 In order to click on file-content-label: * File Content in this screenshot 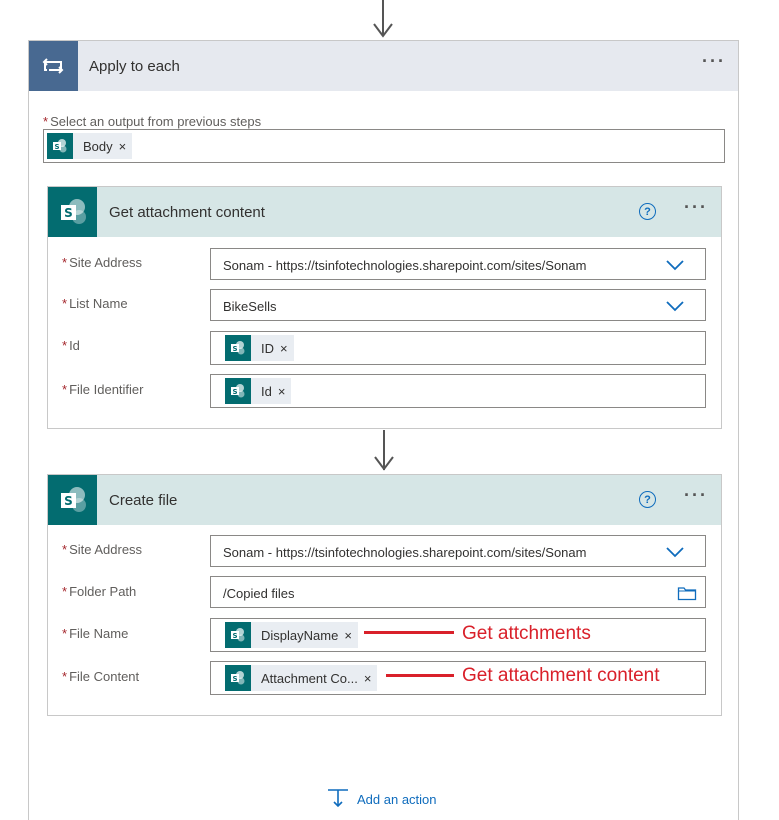, I will do `click(101, 676)`.